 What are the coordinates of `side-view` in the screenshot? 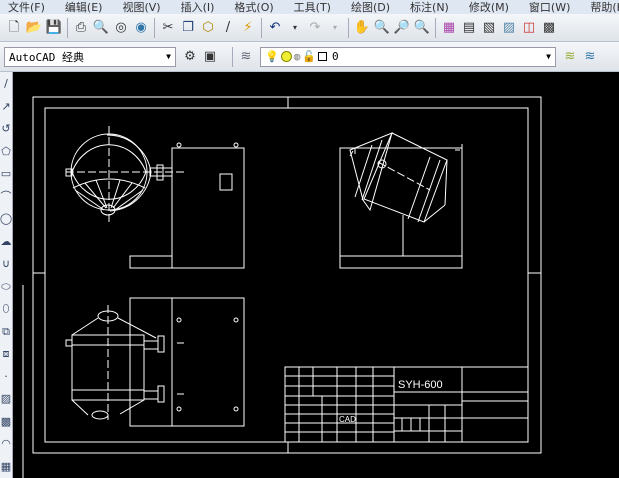 It's located at (401, 200).